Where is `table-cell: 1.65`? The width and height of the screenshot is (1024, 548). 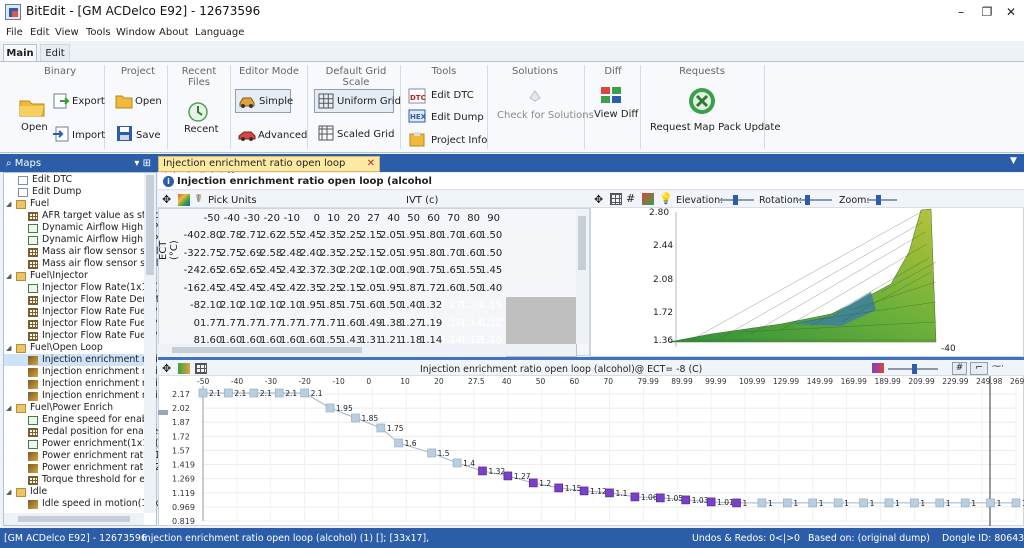 table-cell: 1.65 is located at coordinates (451, 270).